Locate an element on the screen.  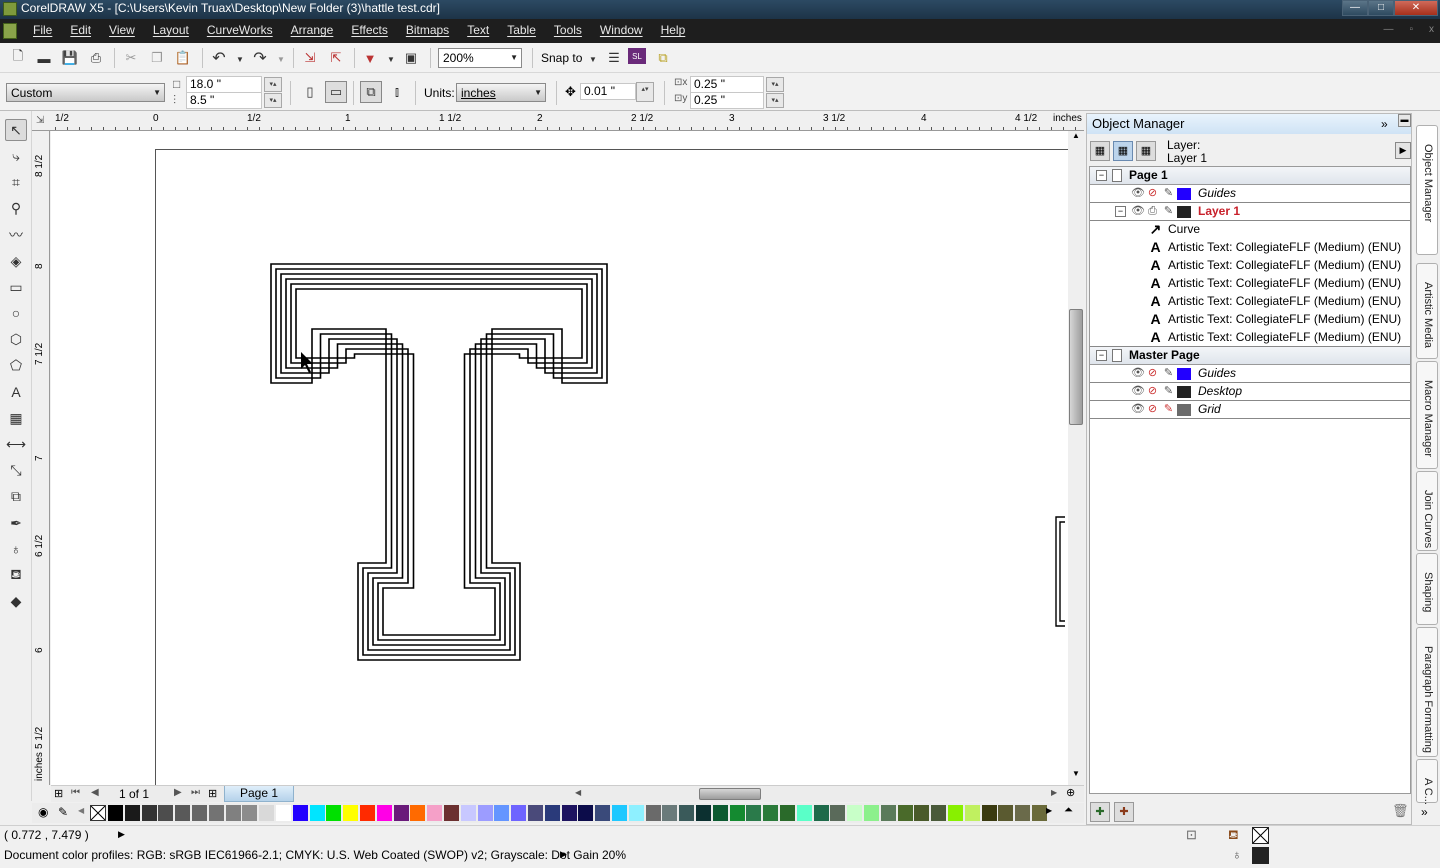
blend-tool-icon: ⧉ is located at coordinates (16, 497).